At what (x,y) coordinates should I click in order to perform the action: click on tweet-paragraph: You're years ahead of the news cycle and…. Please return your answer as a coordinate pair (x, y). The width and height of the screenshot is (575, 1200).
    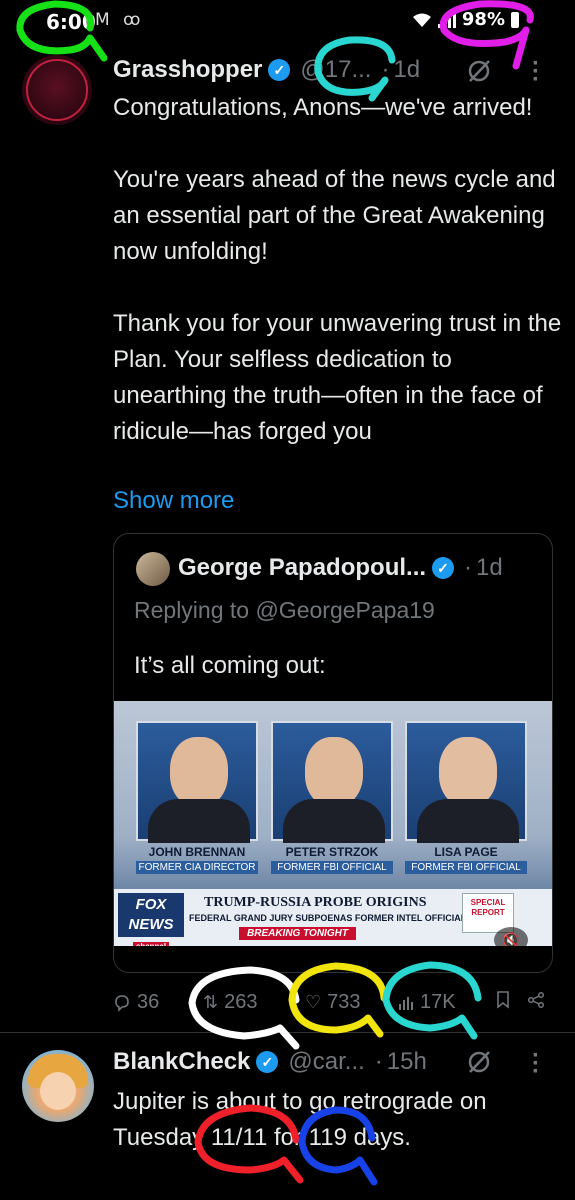
    Looking at the image, I should click on (334, 215).